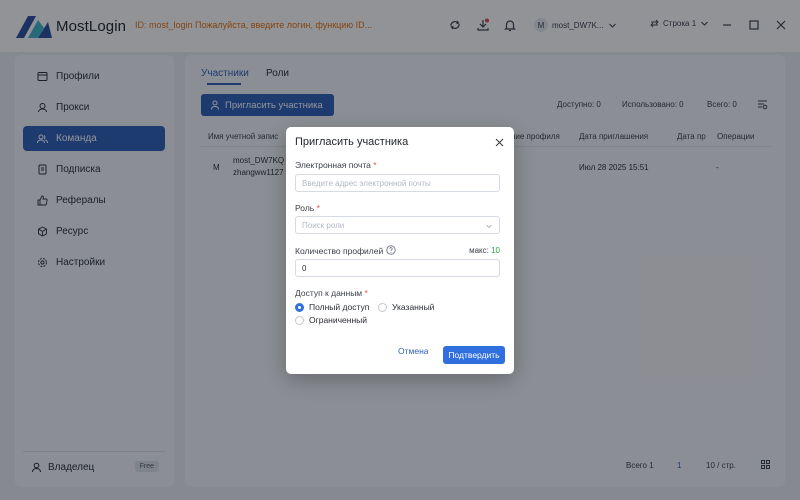  I want to click on profiles-count-input, so click(397, 268).